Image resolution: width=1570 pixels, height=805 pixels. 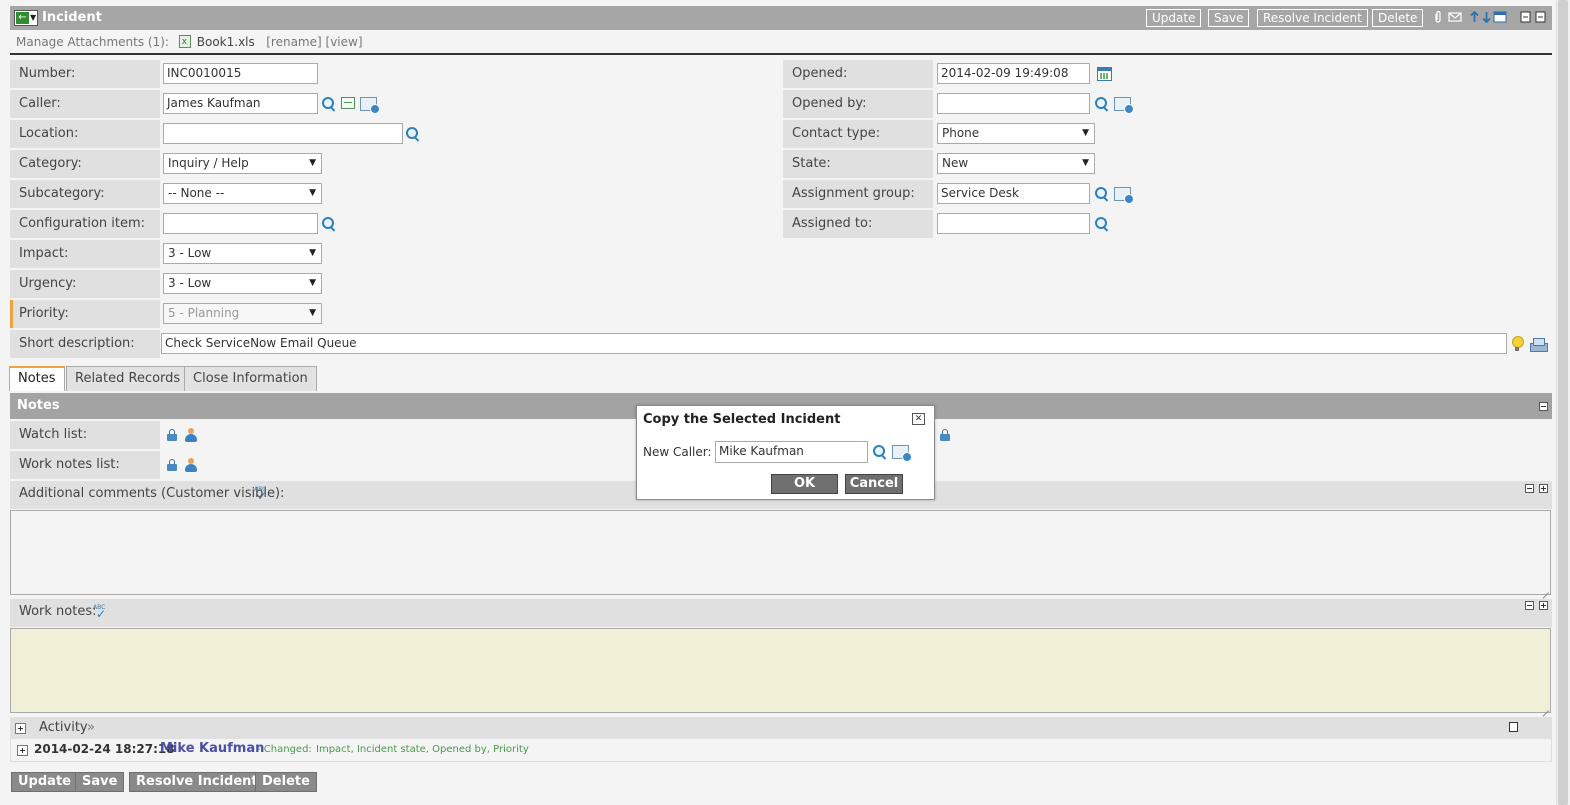 I want to click on email-icon, so click(x=1455, y=17).